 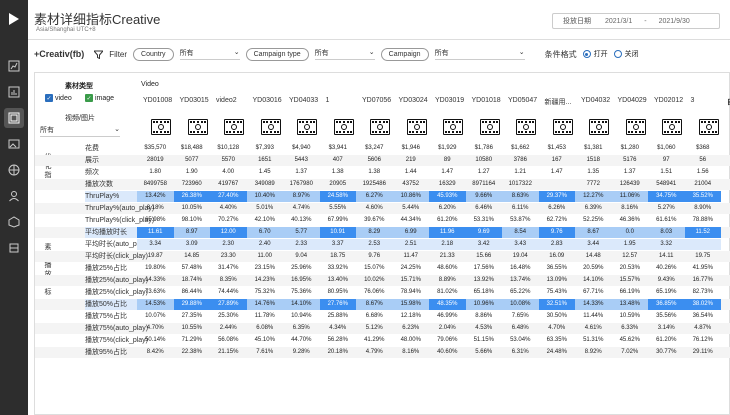 I want to click on table-cell: 3.44, so click(x=593, y=244).